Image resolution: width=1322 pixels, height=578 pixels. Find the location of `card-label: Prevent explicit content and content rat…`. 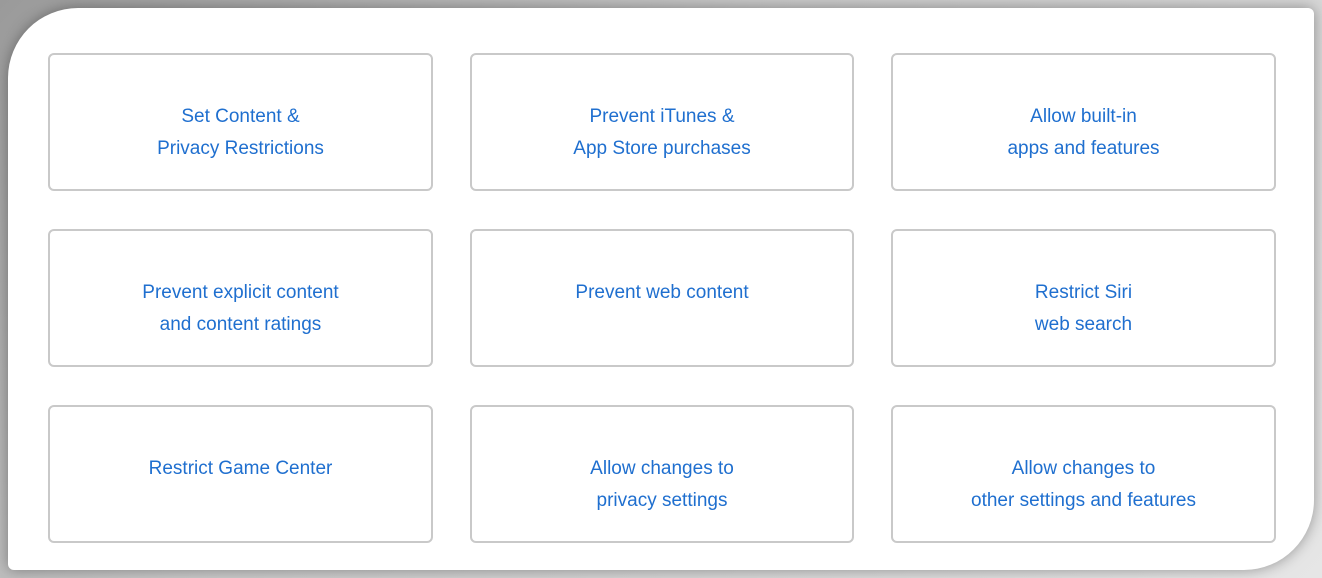

card-label: Prevent explicit content and content rat… is located at coordinates (240, 308).